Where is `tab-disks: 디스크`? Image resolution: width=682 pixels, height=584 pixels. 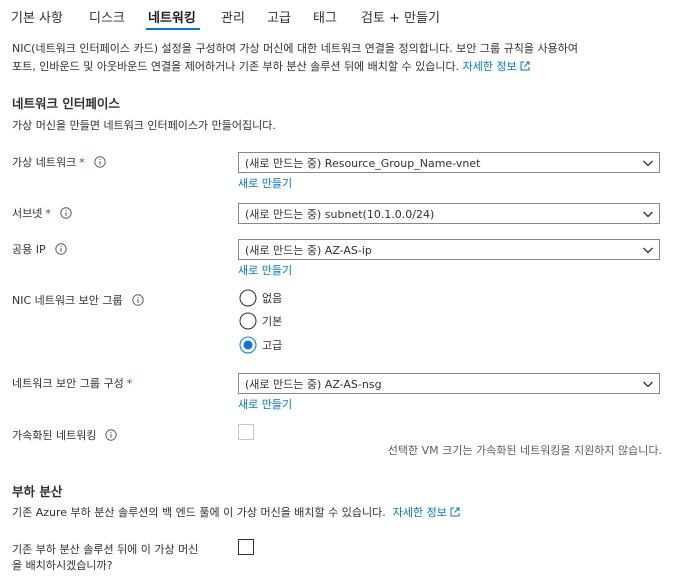
tab-disks: 디스크 is located at coordinates (107, 16).